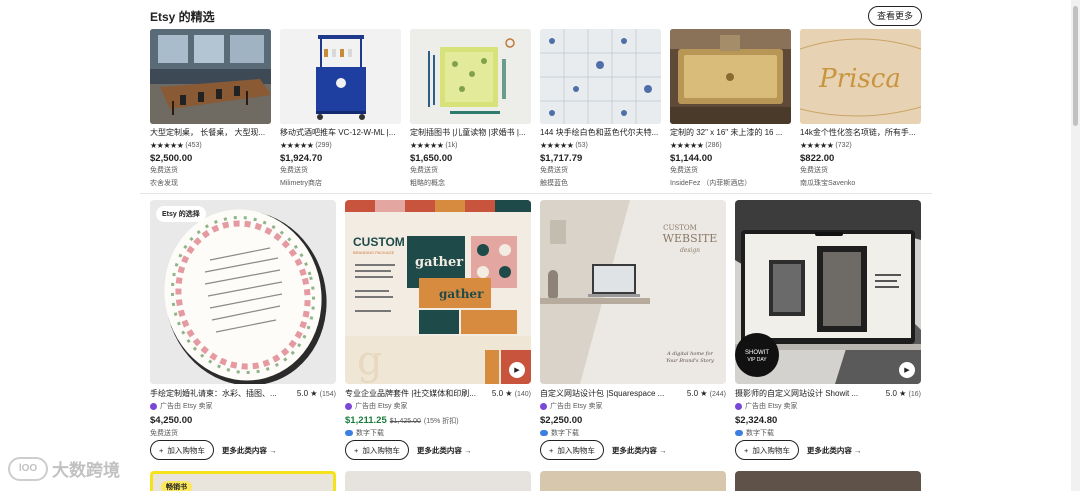 The image size is (1080, 491). Describe the element at coordinates (301, 158) in the screenshot. I see `price: $1,924.70` at that location.